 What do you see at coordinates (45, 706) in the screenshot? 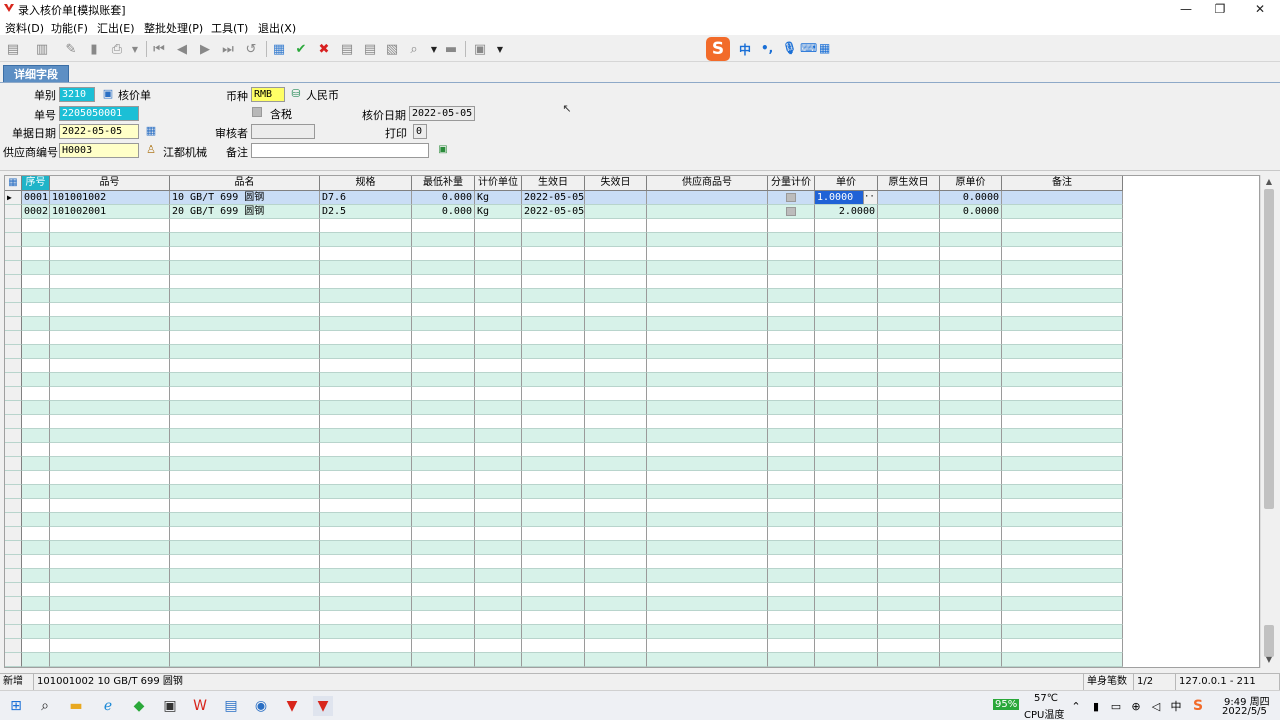
I see `search-icon: ⌕` at bounding box center [45, 706].